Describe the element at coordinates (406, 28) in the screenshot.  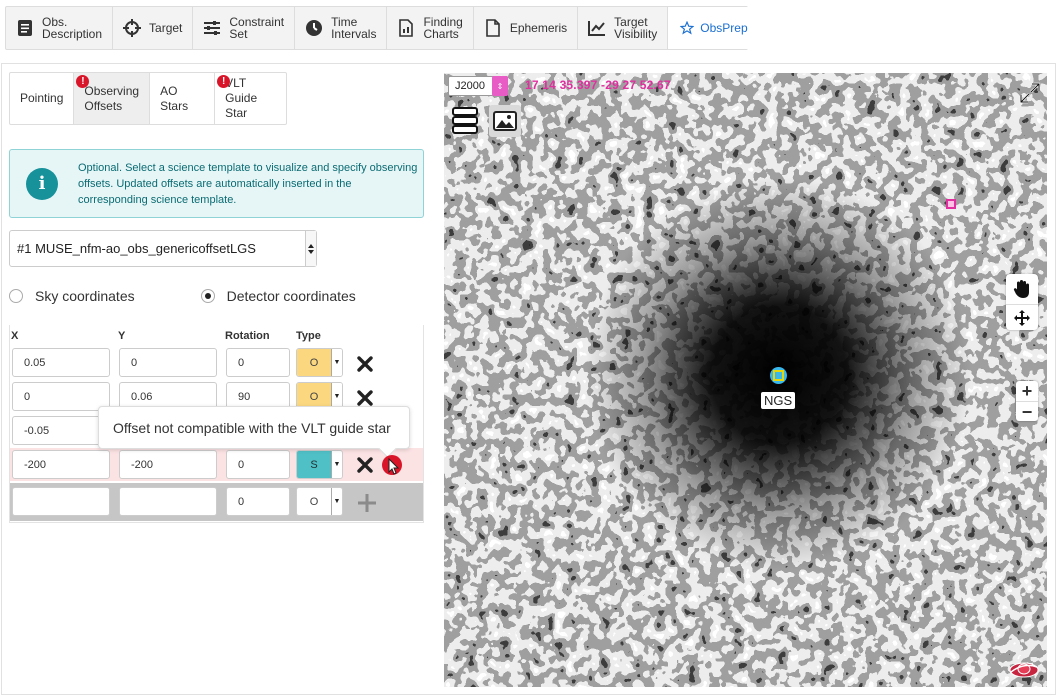
I see `chart-file-icon` at that location.